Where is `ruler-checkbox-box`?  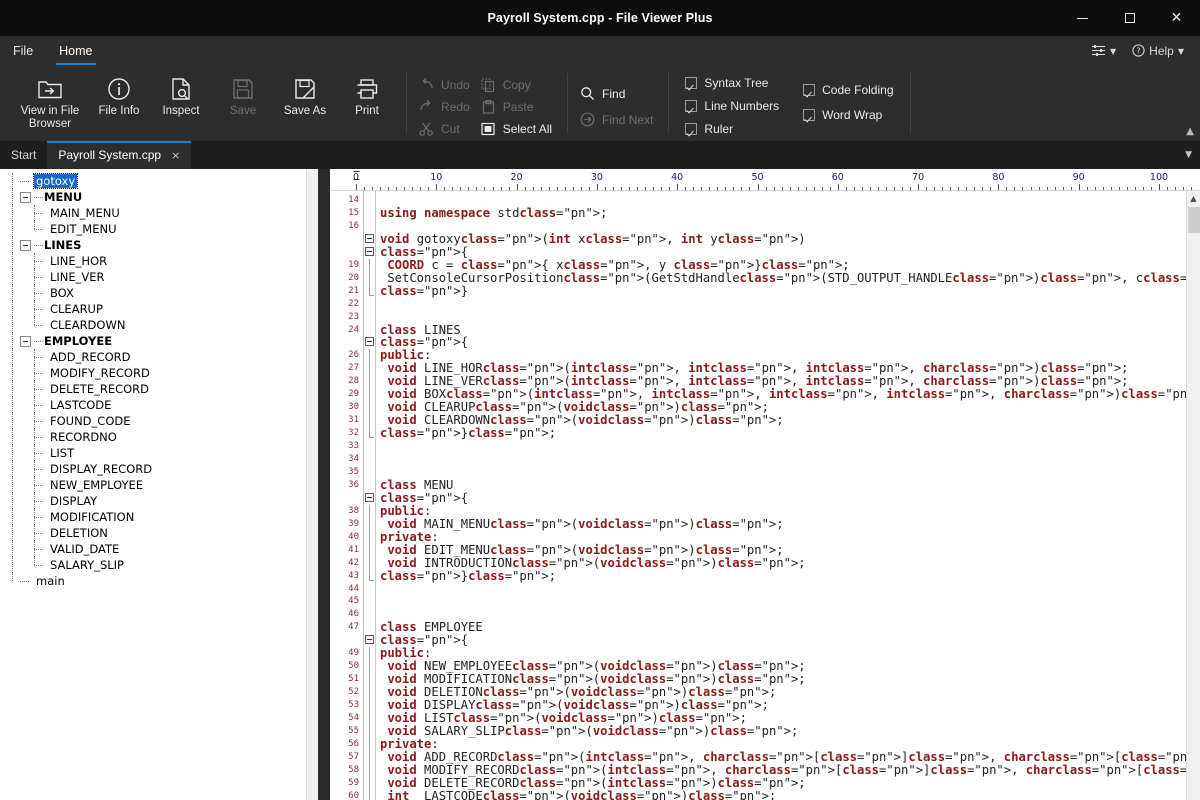 ruler-checkbox-box is located at coordinates (691, 129).